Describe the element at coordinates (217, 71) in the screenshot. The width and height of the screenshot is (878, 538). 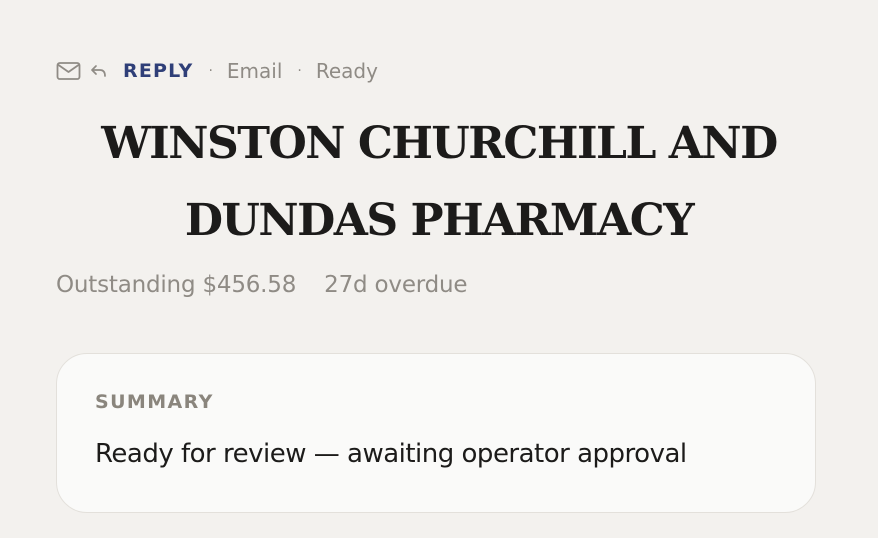
I see `message-meta-row: REPLY · Email · Ready` at that location.